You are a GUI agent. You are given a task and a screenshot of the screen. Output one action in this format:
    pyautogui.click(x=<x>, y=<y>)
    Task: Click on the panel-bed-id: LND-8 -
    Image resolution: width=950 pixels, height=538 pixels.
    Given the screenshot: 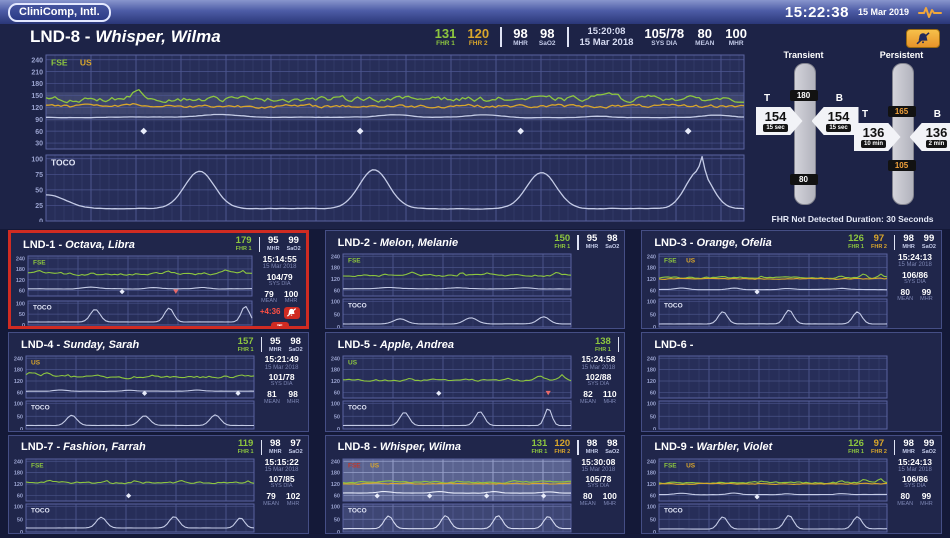 What is the action you would take?
    pyautogui.click(x=357, y=447)
    